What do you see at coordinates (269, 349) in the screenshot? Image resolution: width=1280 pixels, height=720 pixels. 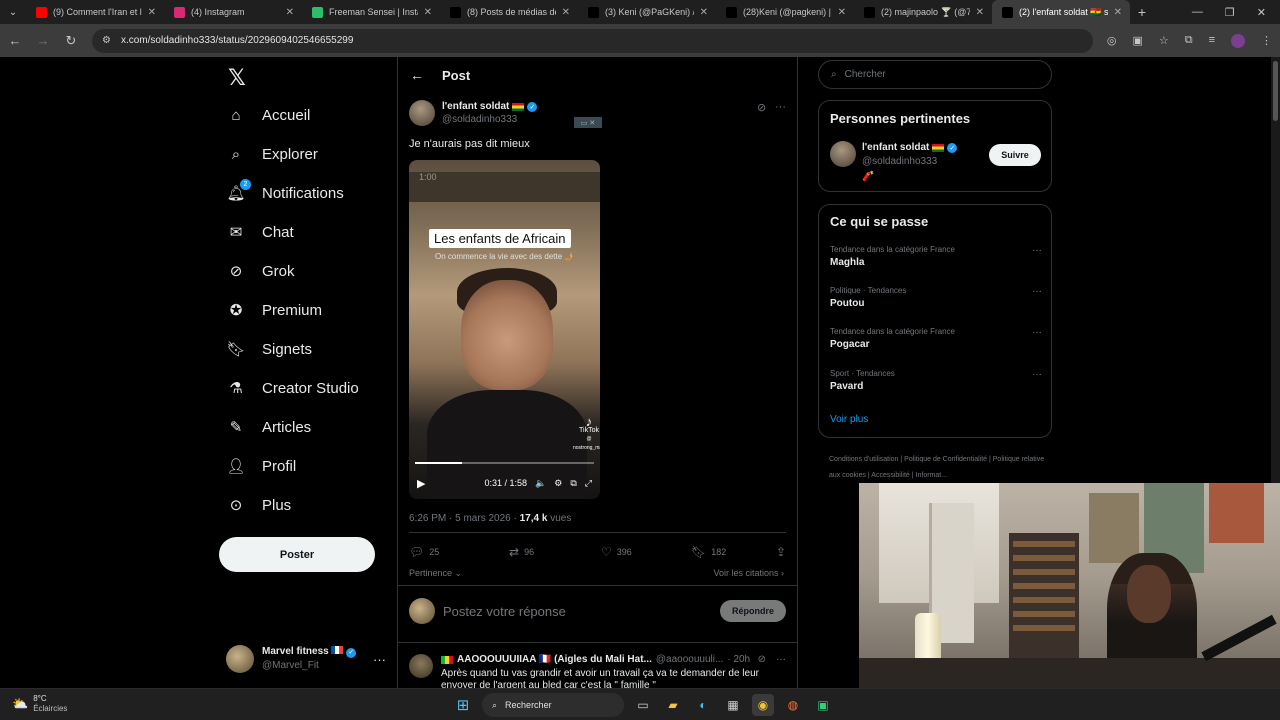 I see `nav-item-signets: 🔖︎ Signets` at bounding box center [269, 349].